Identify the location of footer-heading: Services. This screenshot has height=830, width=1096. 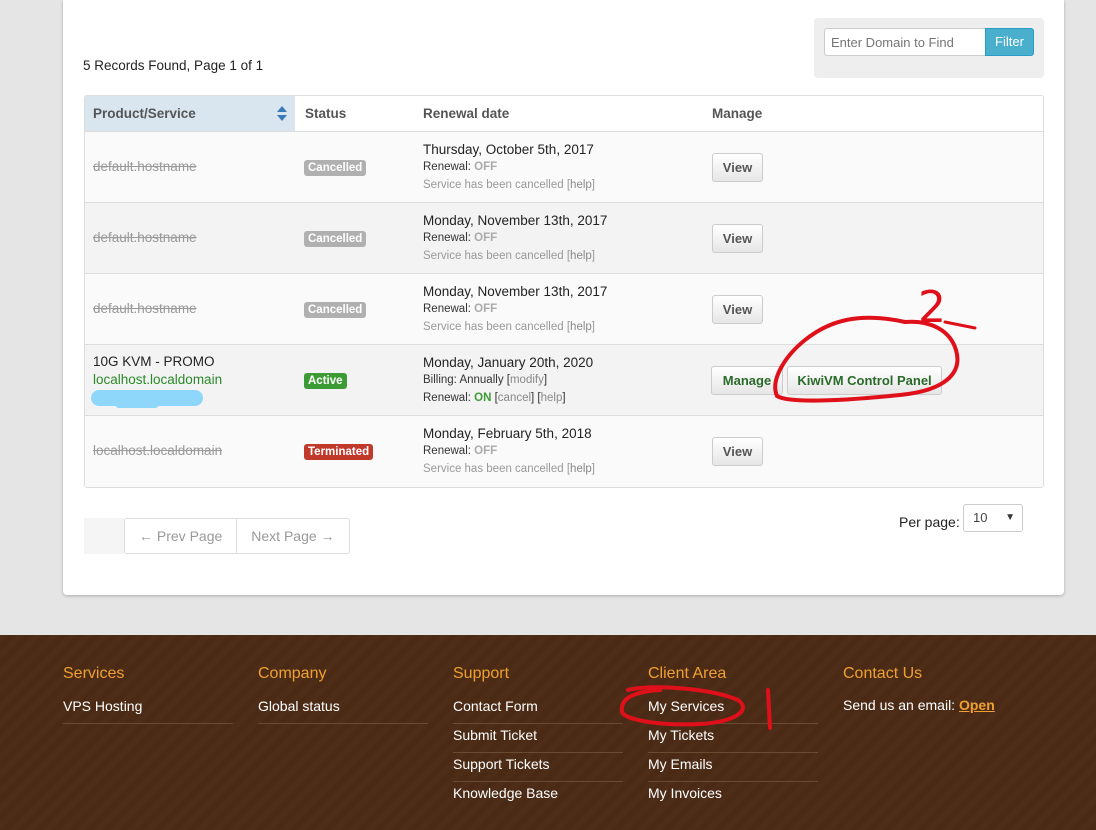
(94, 673).